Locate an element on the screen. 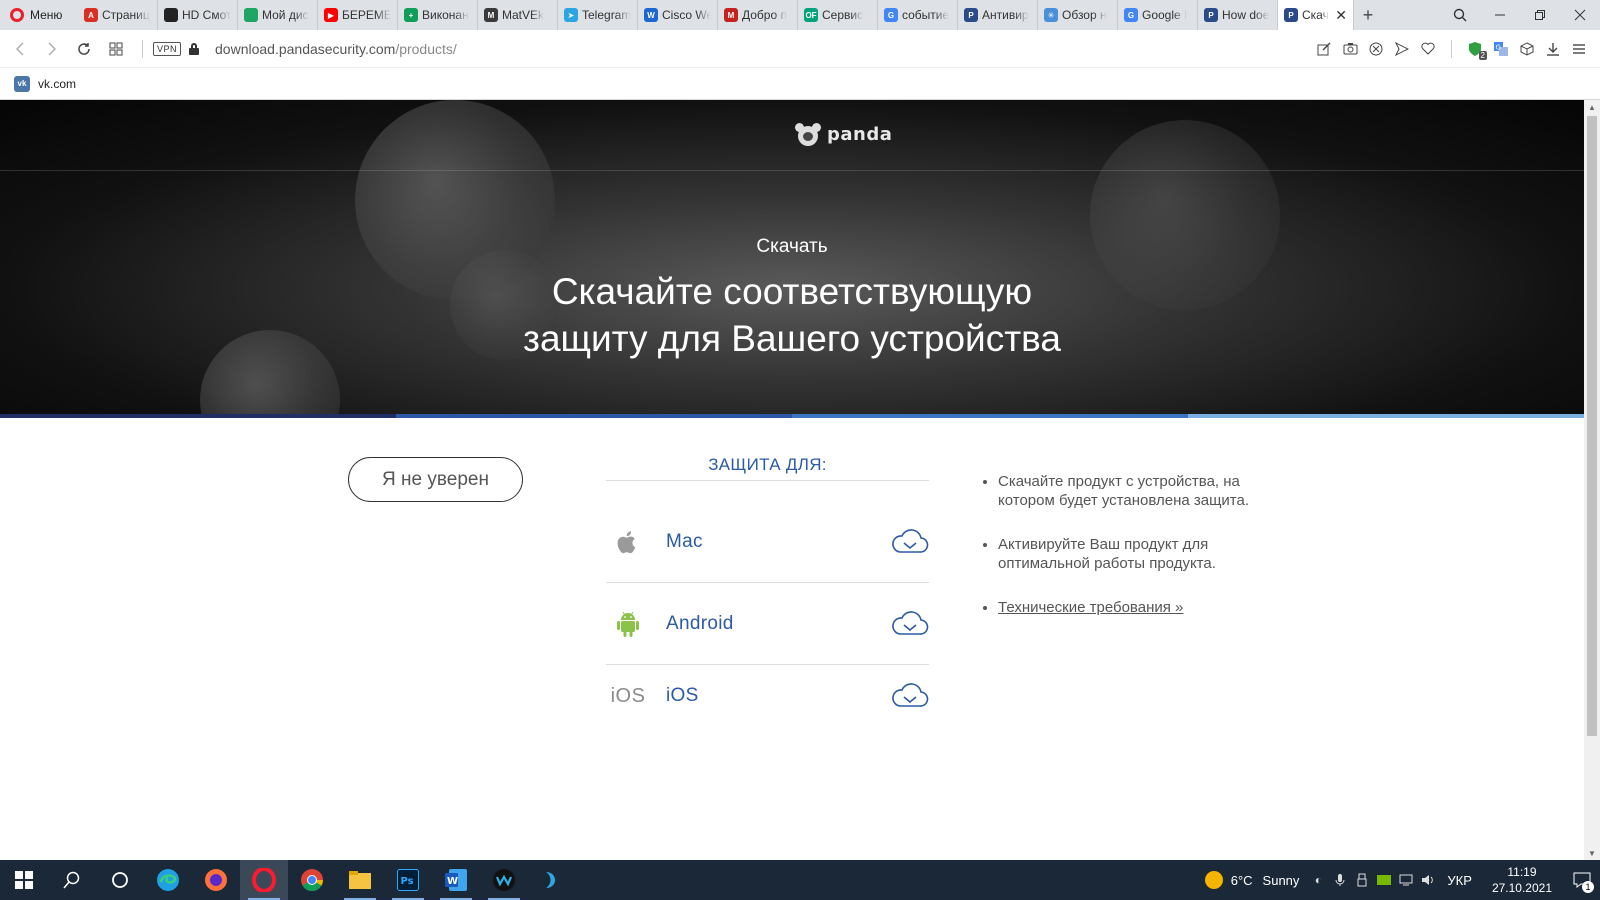  tab-favicon-icon: A is located at coordinates (91, 15).